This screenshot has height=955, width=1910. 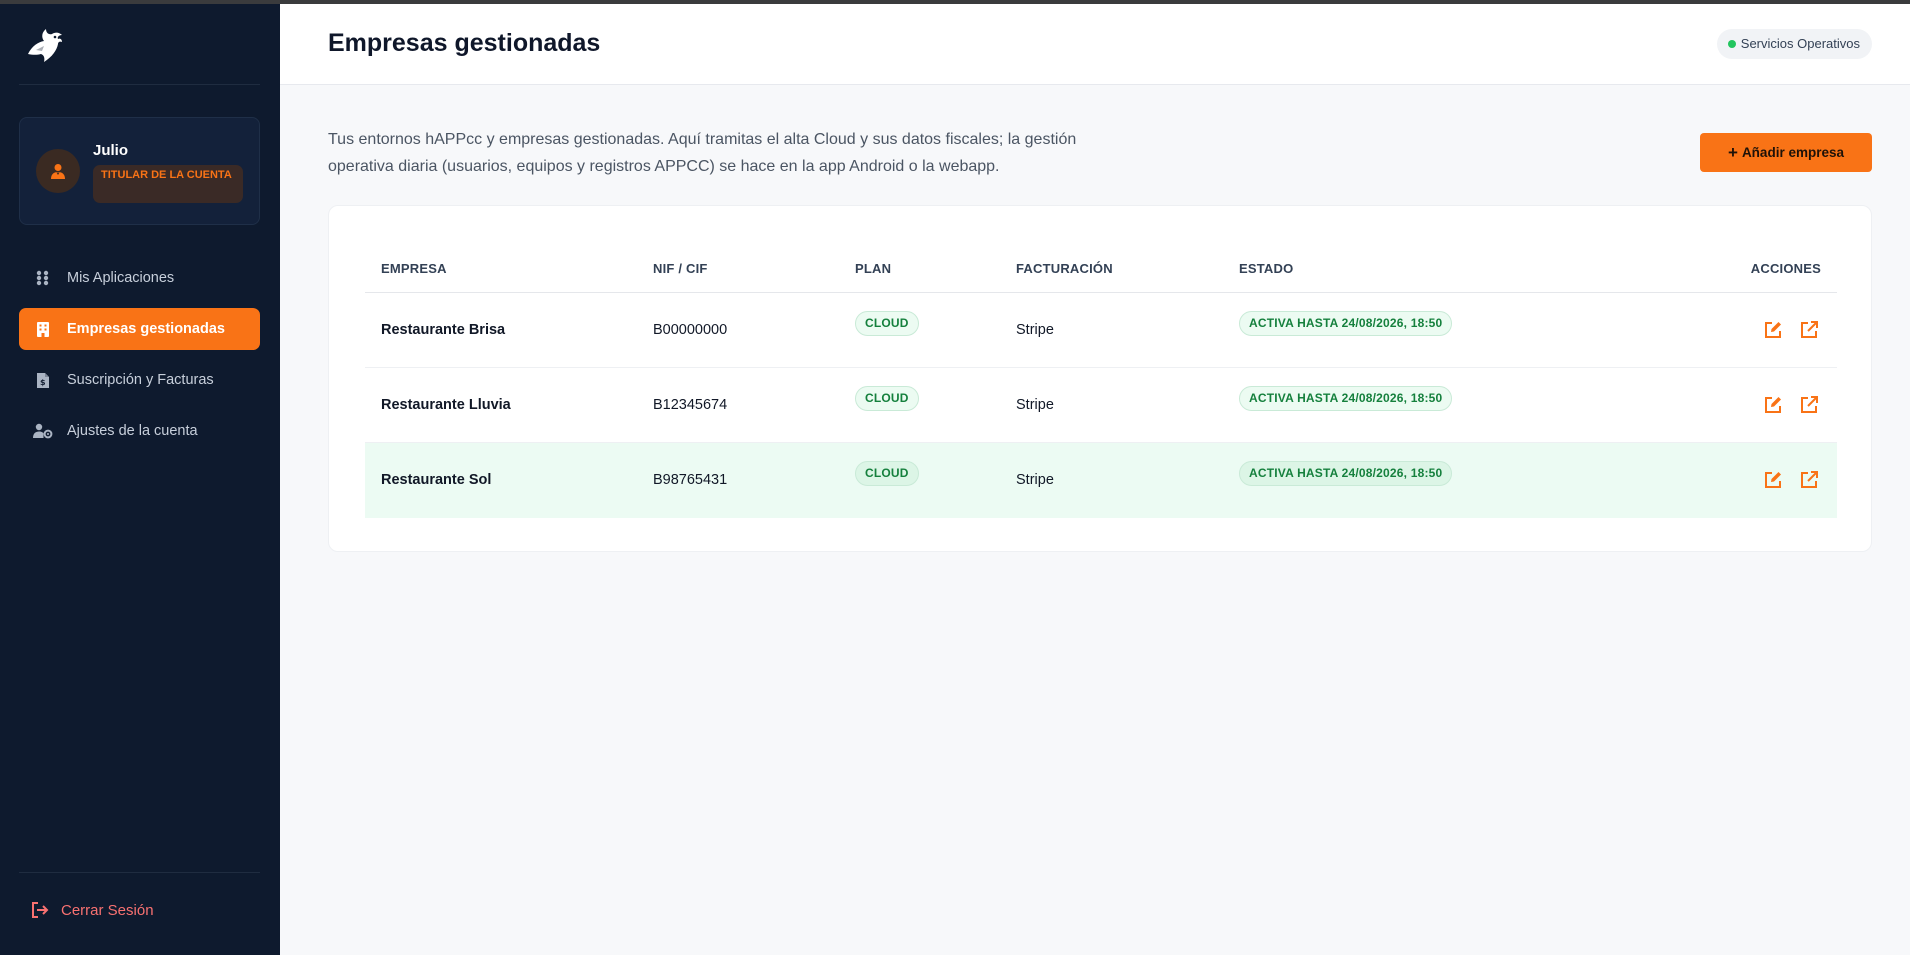 What do you see at coordinates (690, 330) in the screenshot?
I see `company-nif: B00000000` at bounding box center [690, 330].